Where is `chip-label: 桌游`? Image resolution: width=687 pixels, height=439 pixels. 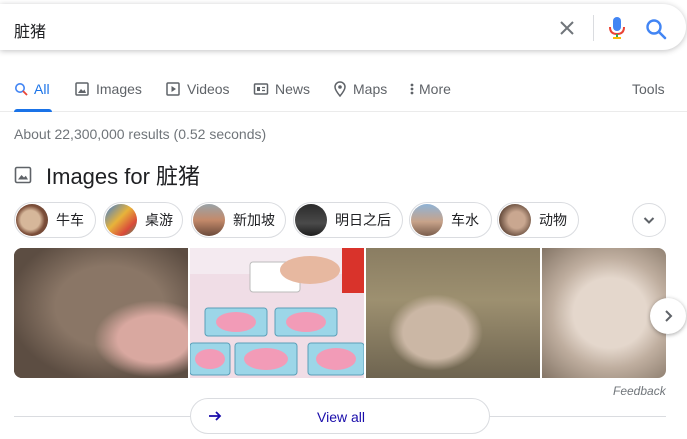
chip-label: 桌游 is located at coordinates (159, 220).